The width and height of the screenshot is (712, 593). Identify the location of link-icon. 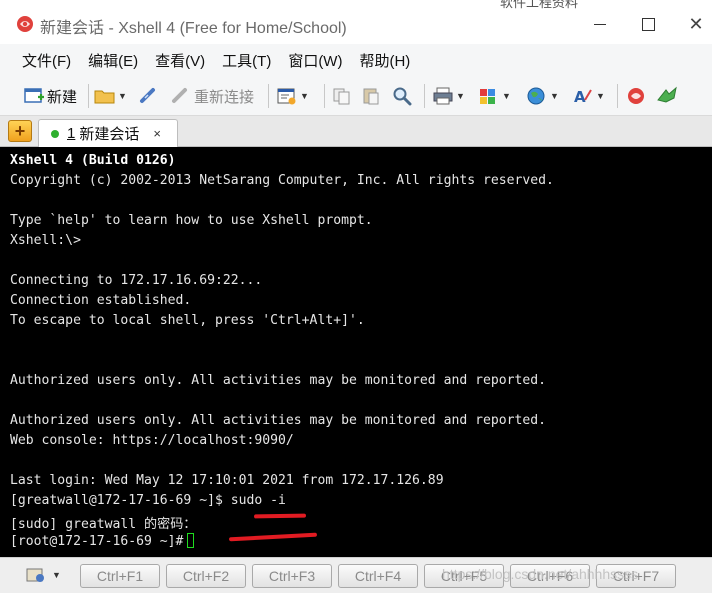
(147, 95).